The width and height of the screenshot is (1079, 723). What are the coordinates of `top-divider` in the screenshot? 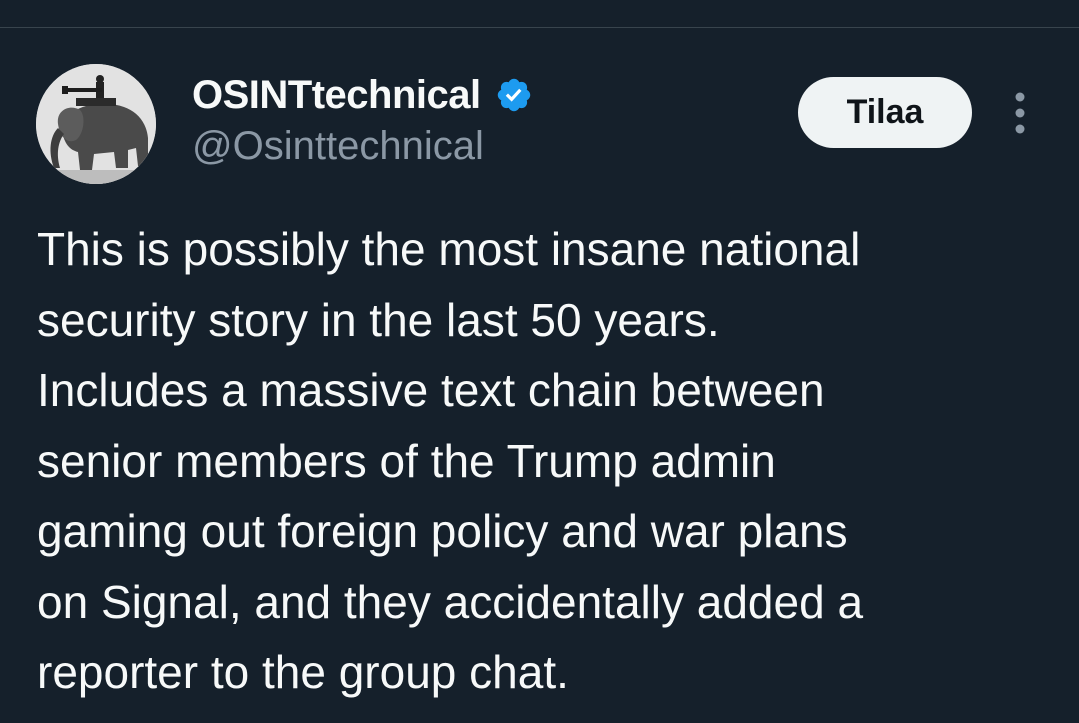 It's located at (539, 27).